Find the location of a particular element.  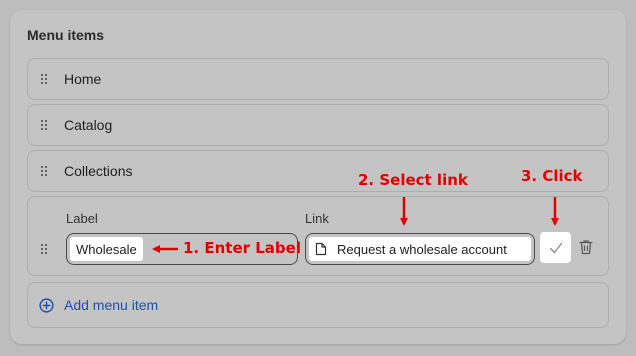

link-select-value: Request a wholesale account is located at coordinates (420, 249).